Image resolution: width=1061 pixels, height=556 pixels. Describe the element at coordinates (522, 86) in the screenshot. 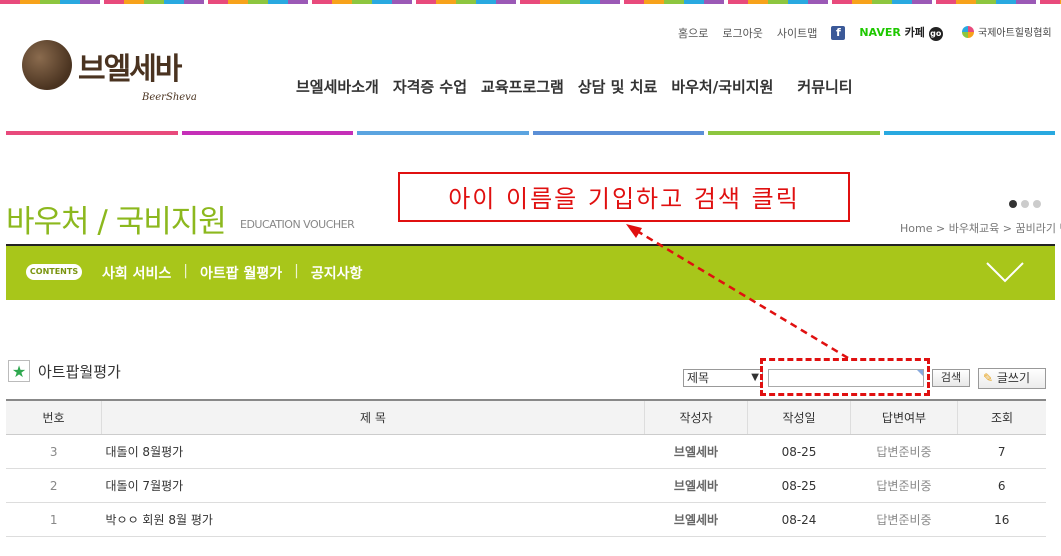

I see `nav-education: 교육프로그램` at that location.